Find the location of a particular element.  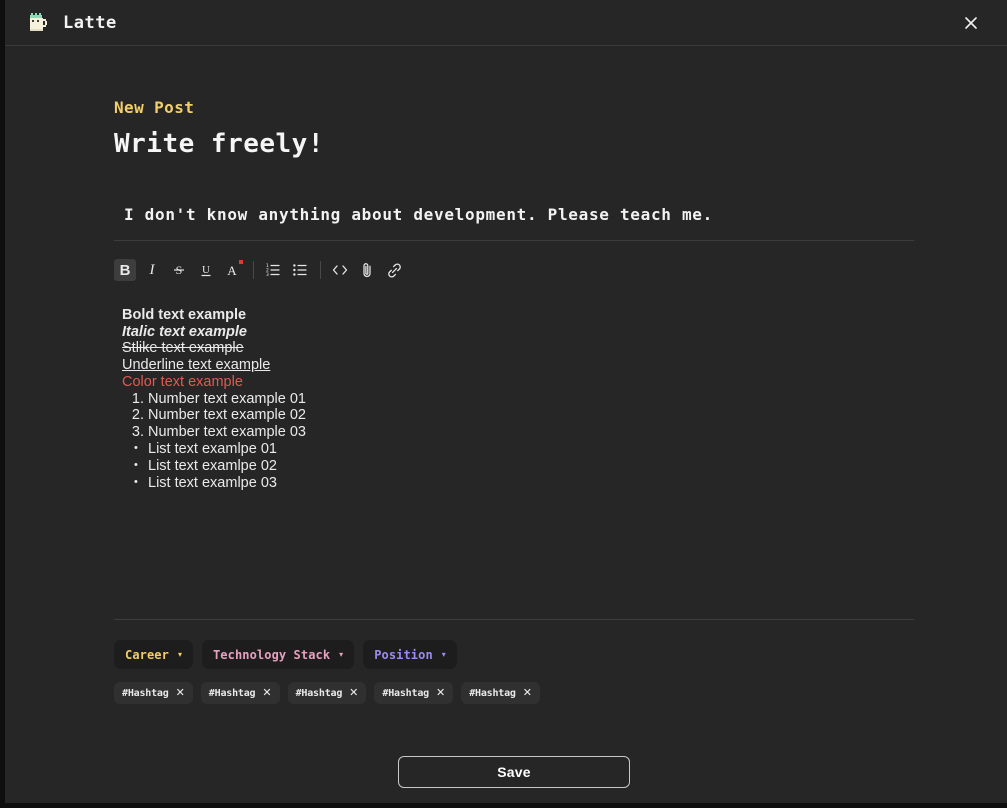

app-title: Latte is located at coordinates (90, 22).